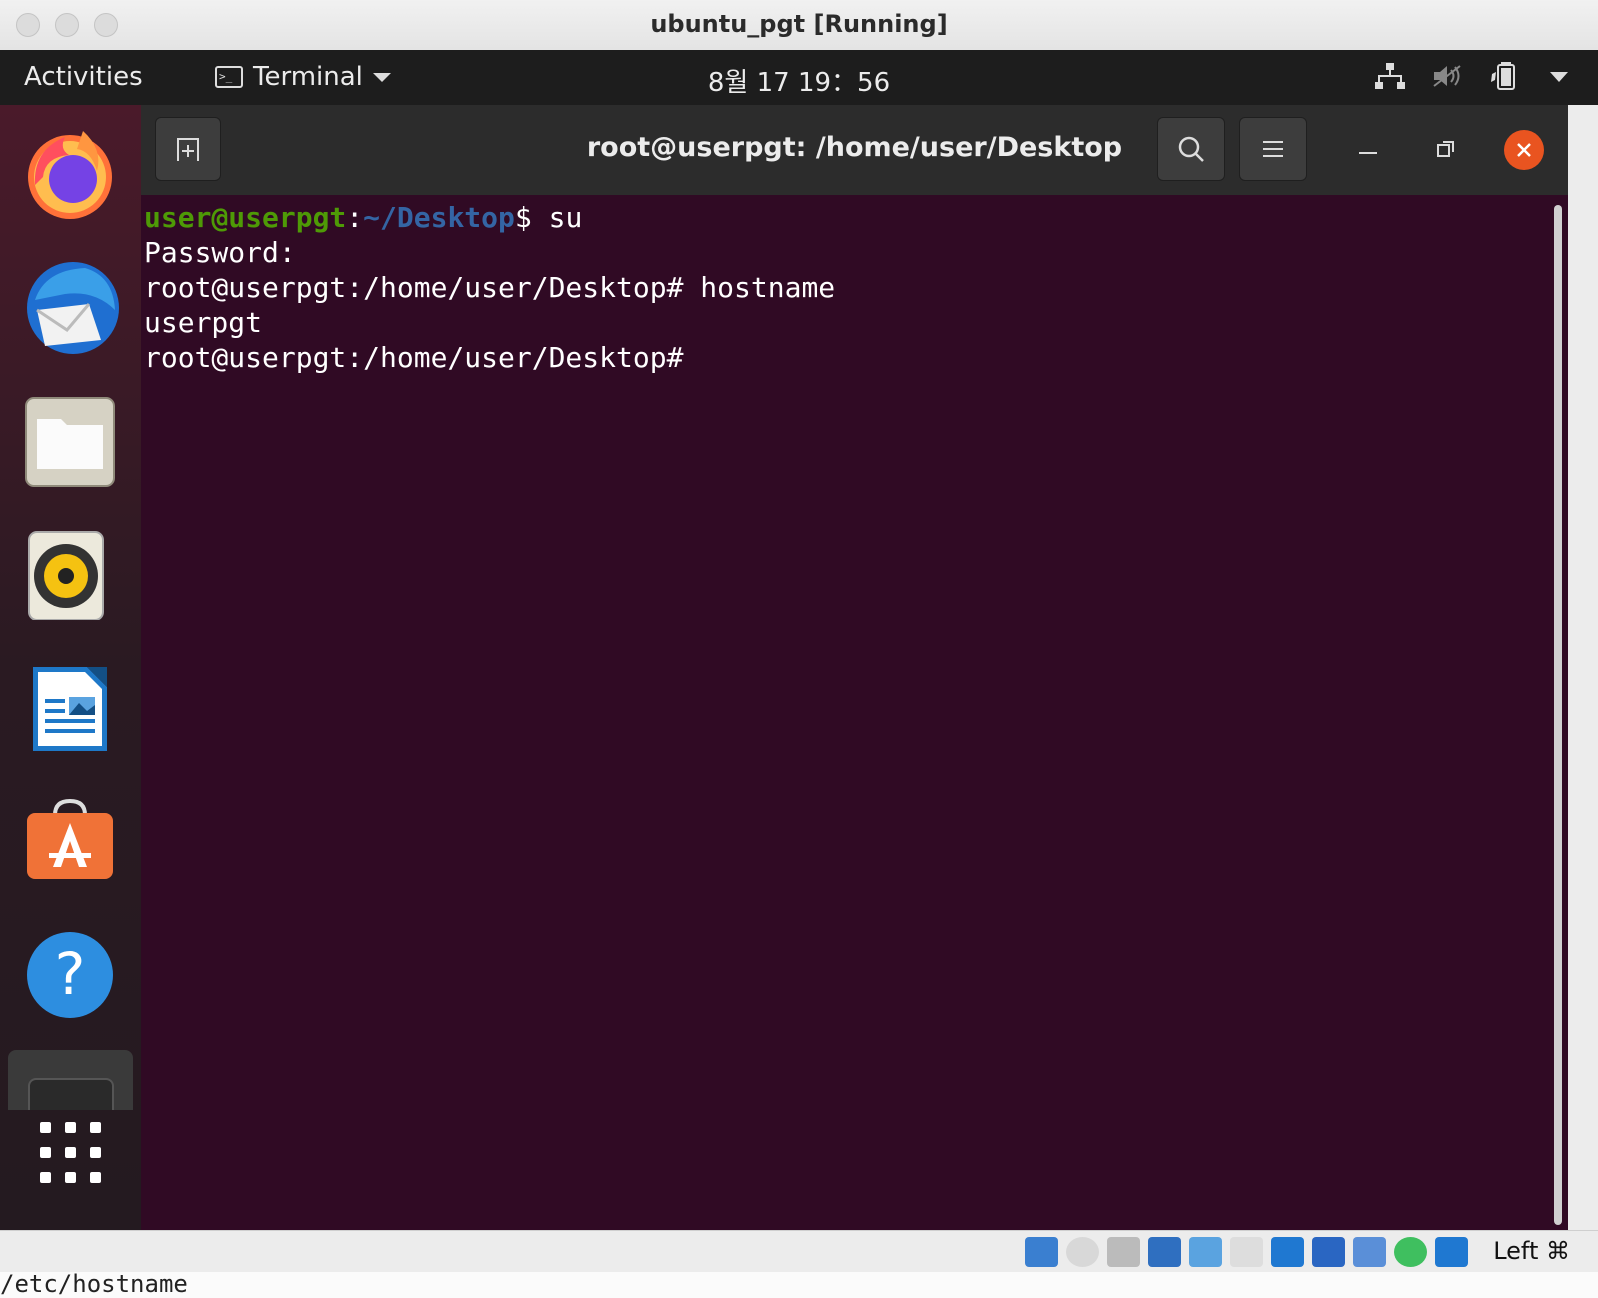 The image size is (1598, 1298). Describe the element at coordinates (1041, 1252) in the screenshot. I see `hard-disk-icon` at that location.